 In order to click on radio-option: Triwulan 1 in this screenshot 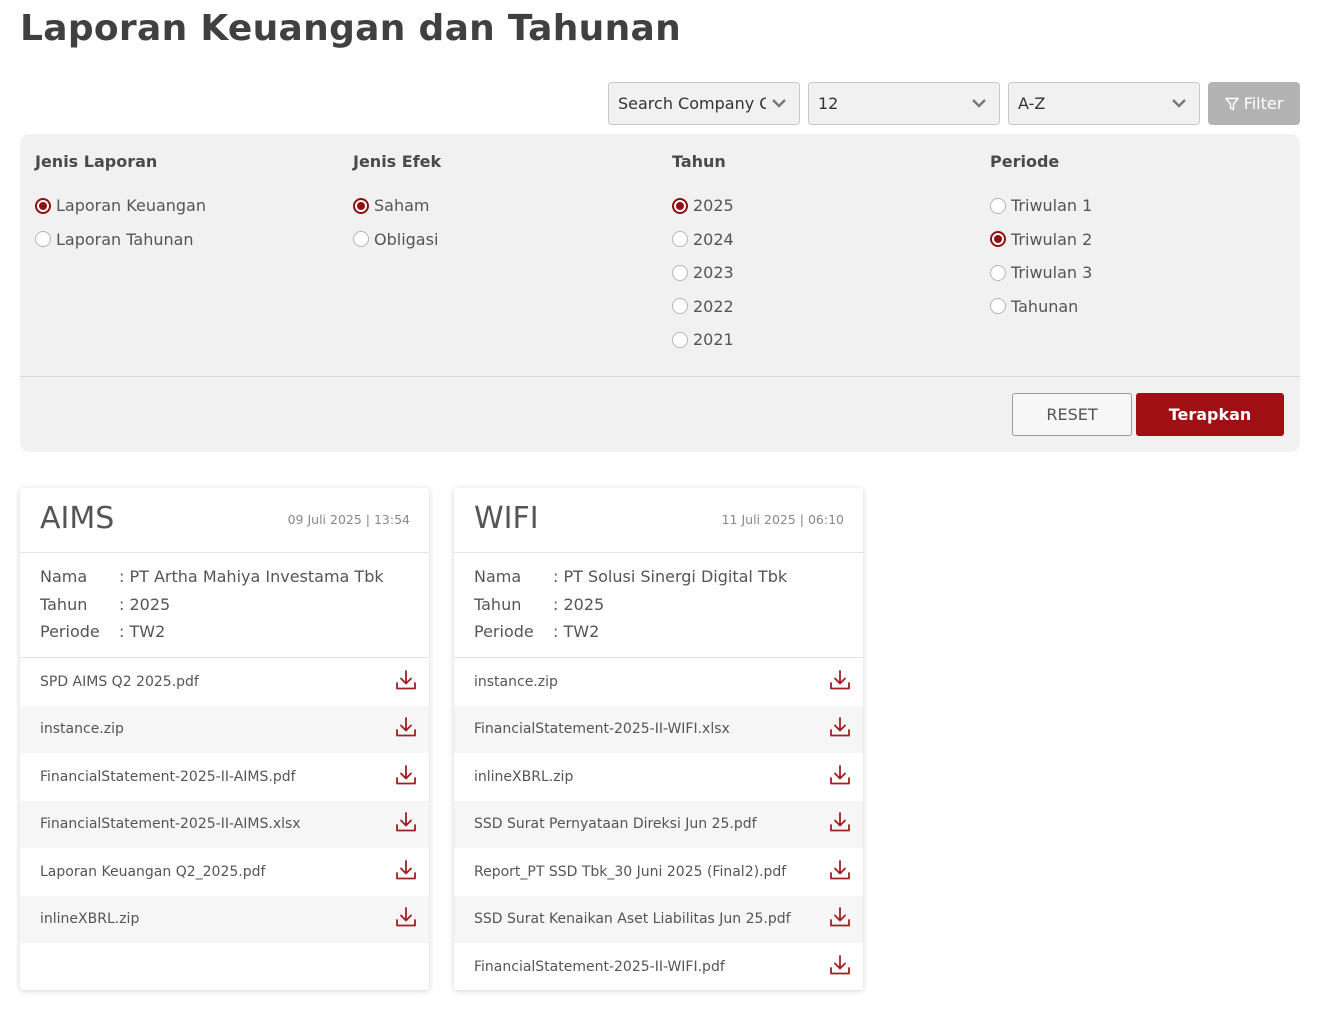, I will do `click(1140, 206)`.